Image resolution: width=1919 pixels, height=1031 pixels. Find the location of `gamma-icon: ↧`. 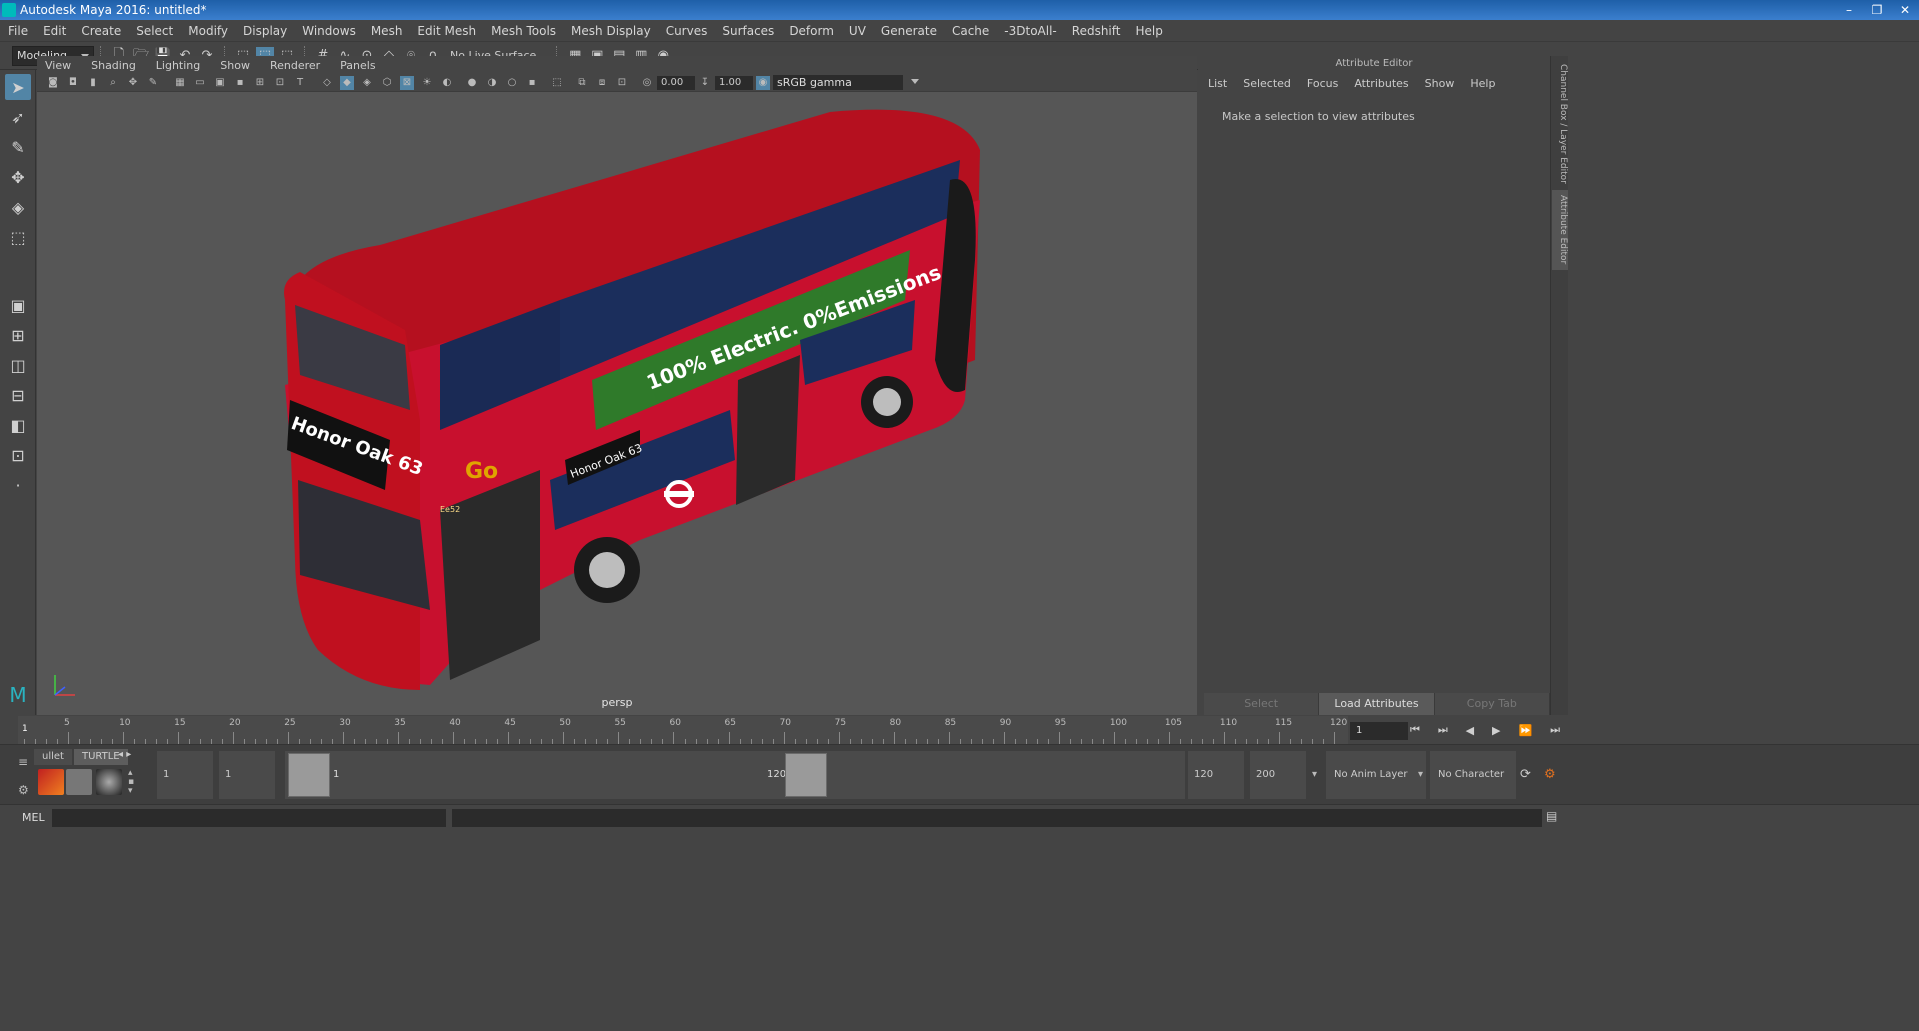

gamma-icon: ↧ is located at coordinates (705, 83).